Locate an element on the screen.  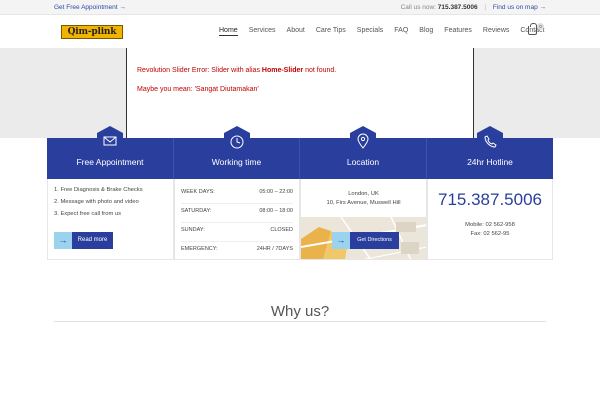
hotline-number: 715.387.5006 is located at coordinates (490, 194).